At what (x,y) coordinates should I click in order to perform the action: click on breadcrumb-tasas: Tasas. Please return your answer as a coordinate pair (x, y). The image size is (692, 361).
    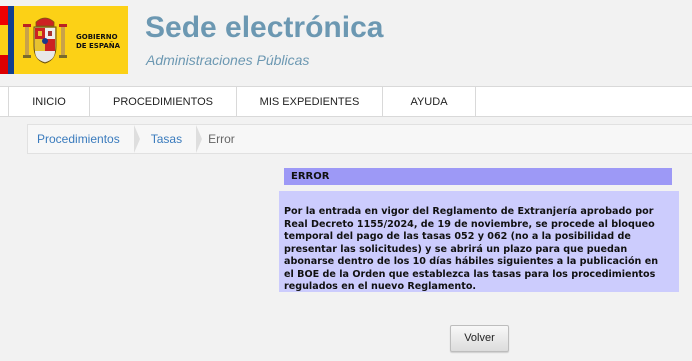
    Looking at the image, I should click on (169, 139).